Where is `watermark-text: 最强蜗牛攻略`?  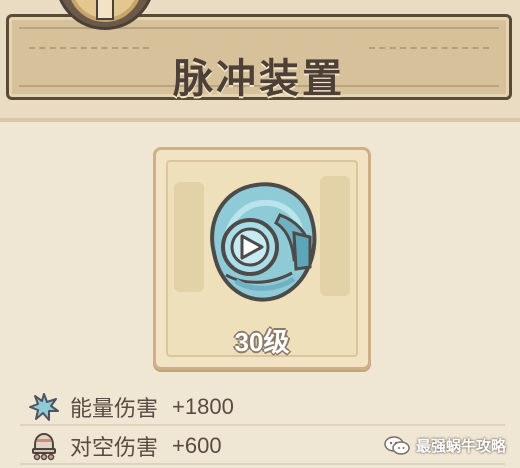 watermark-text: 最强蜗牛攻略 is located at coordinates (460, 446).